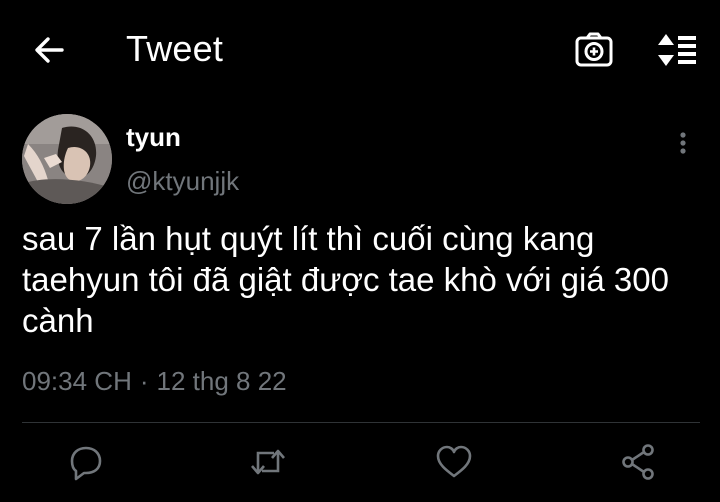  What do you see at coordinates (50, 50) in the screenshot?
I see `arrow-left-icon` at bounding box center [50, 50].